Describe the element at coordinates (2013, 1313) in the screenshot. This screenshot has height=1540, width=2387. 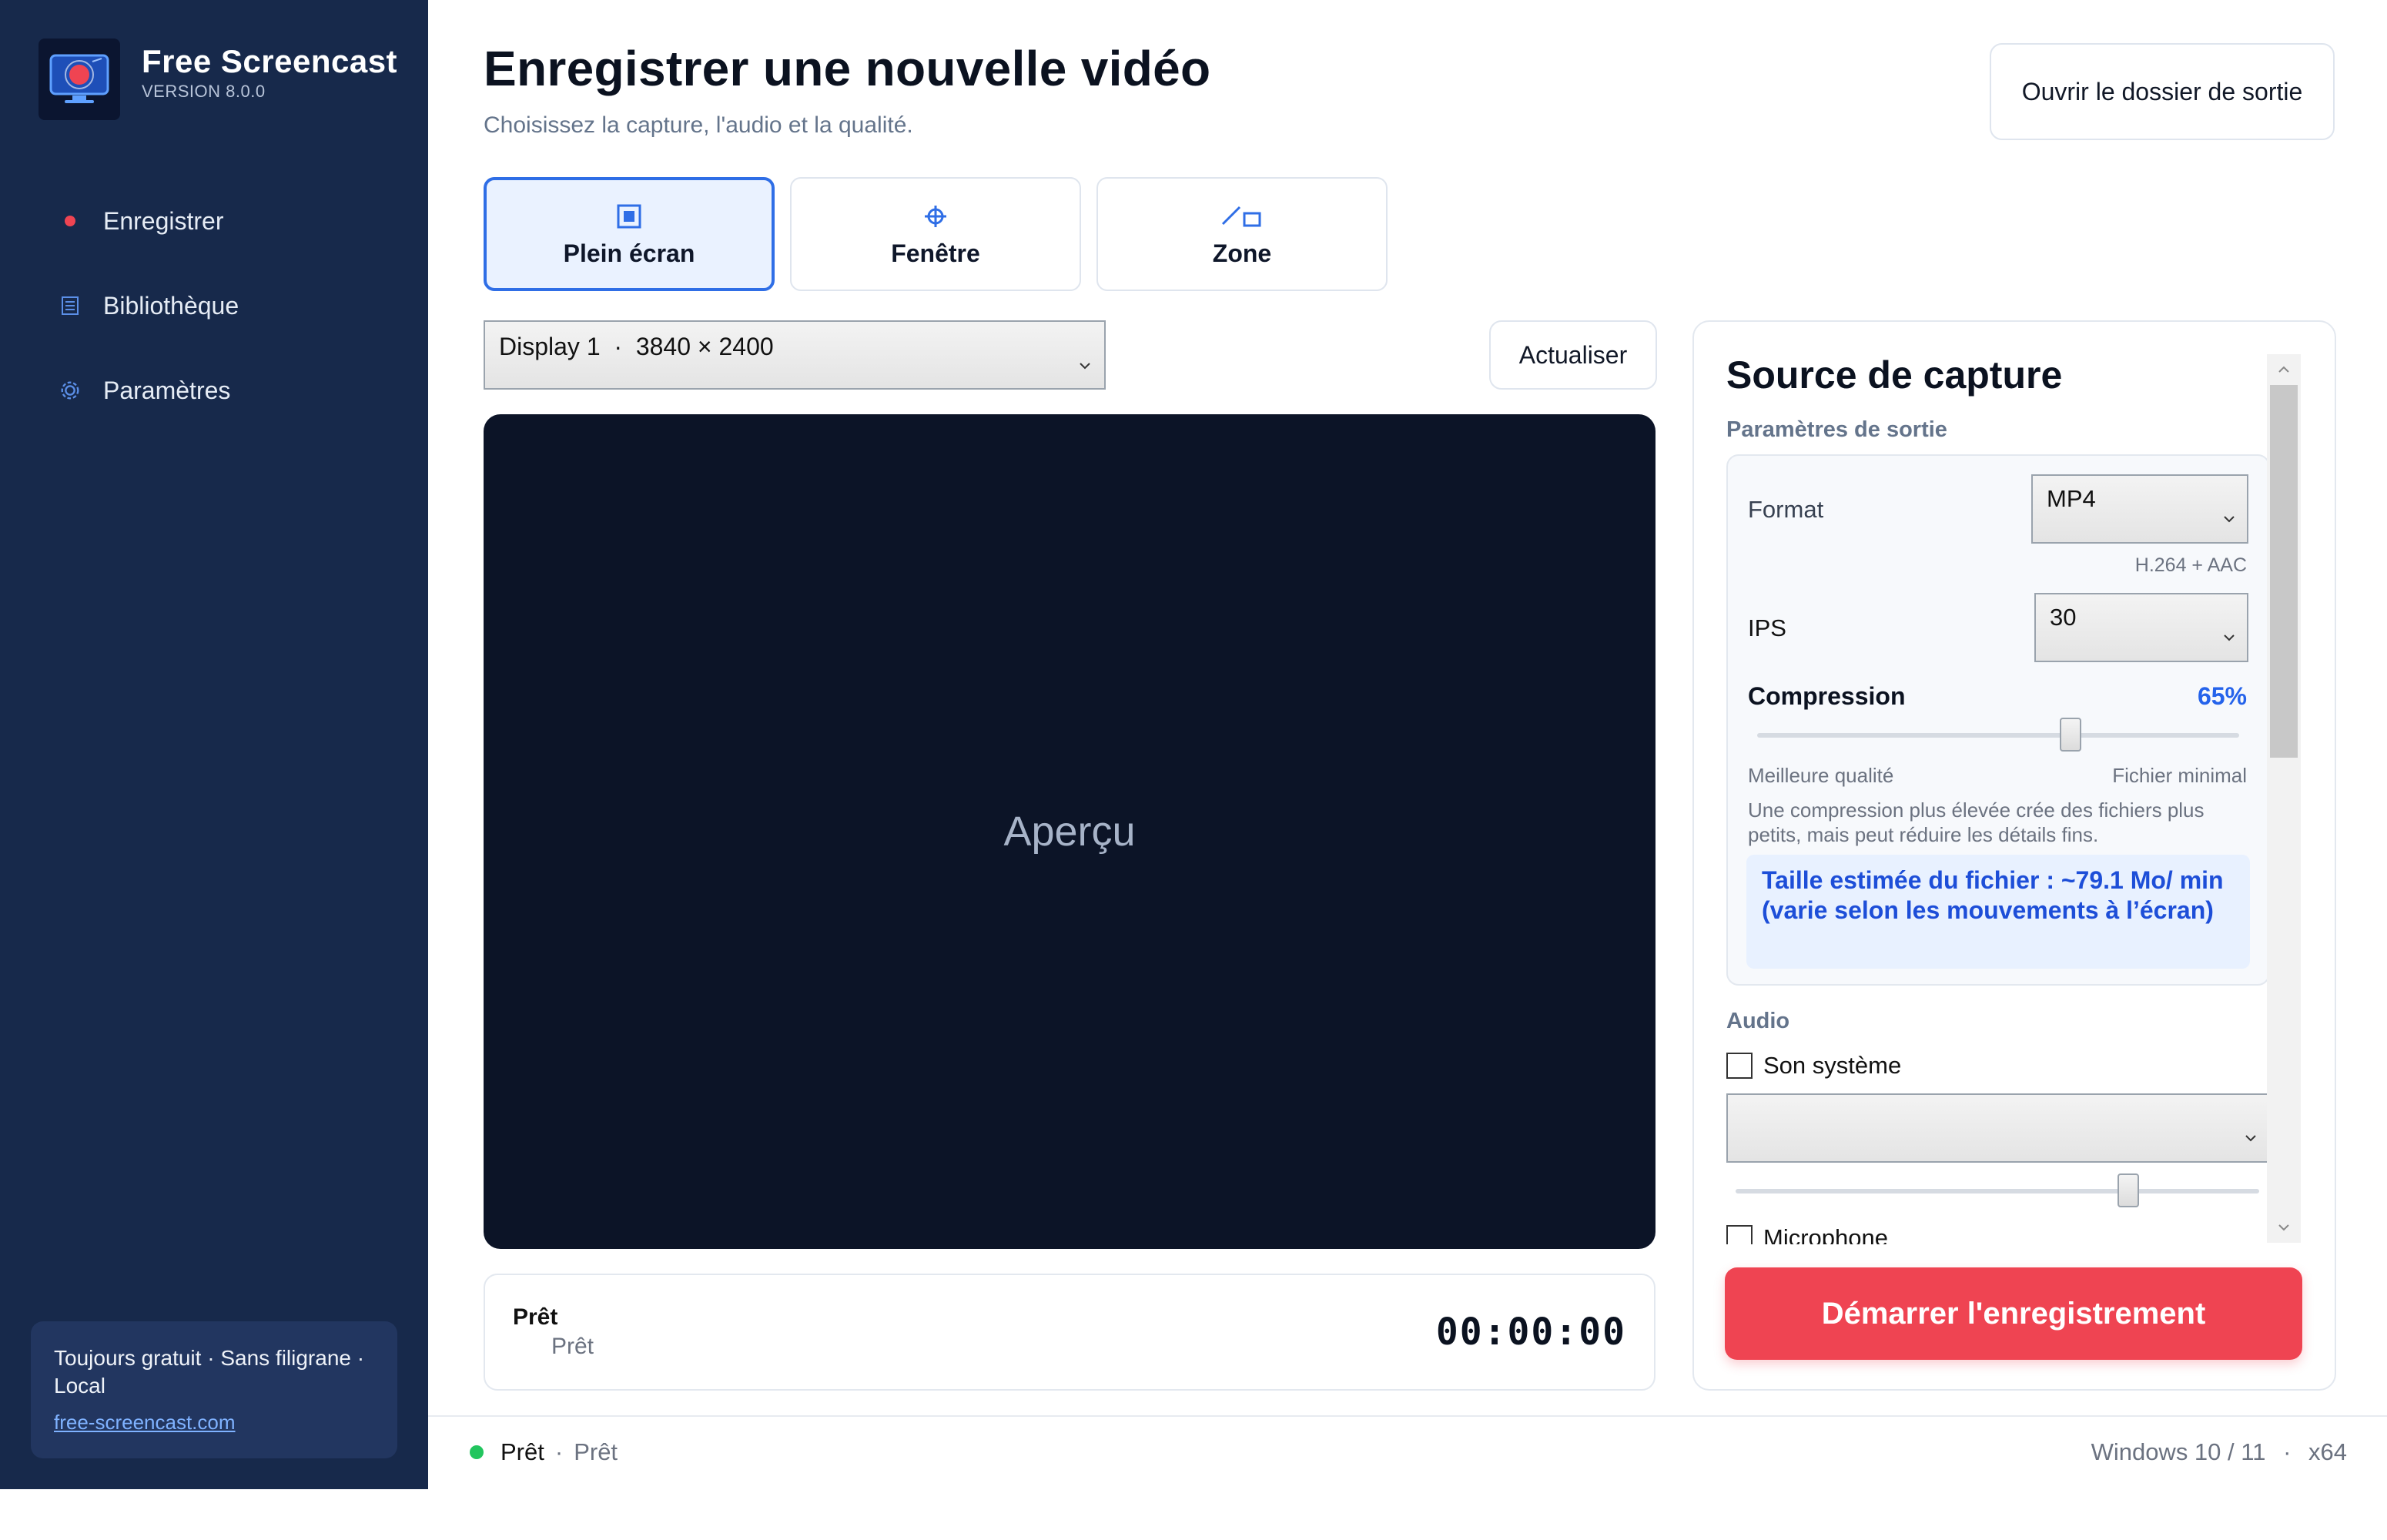
I see `start-recording-button: Démarrer l'enregistrement` at that location.